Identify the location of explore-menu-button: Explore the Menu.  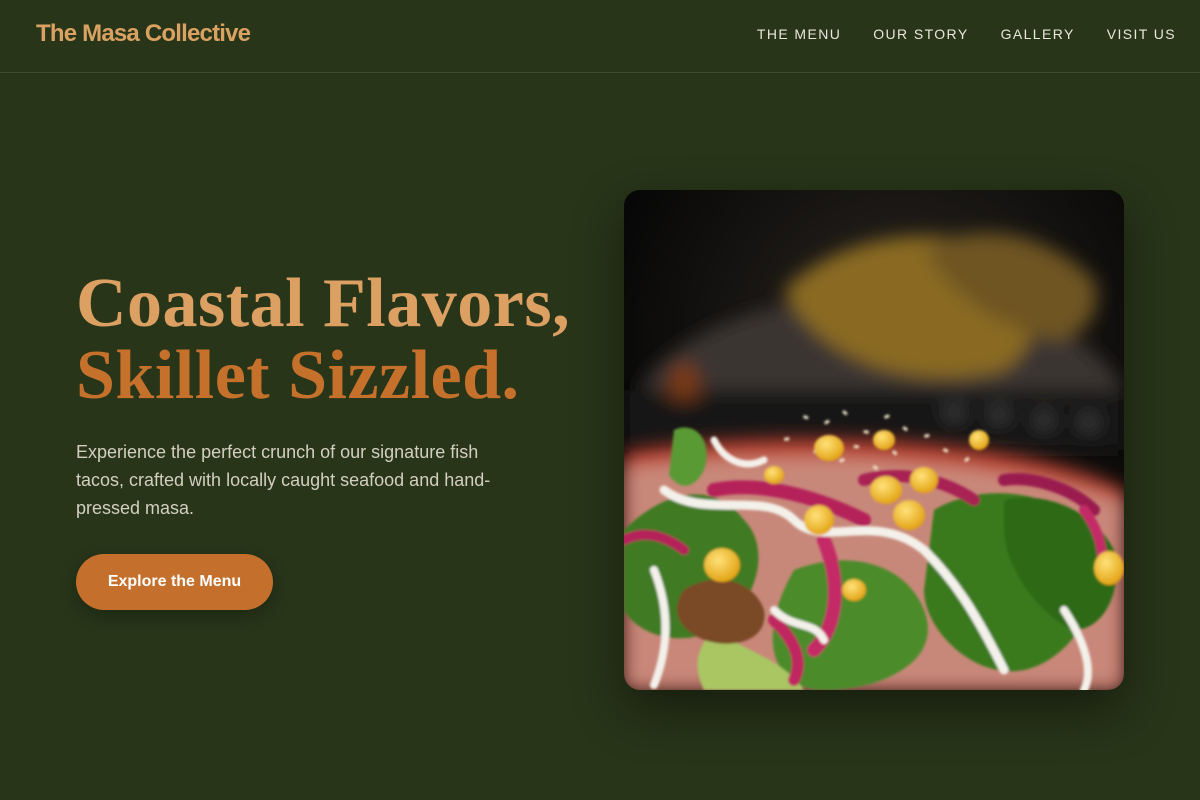
(174, 582).